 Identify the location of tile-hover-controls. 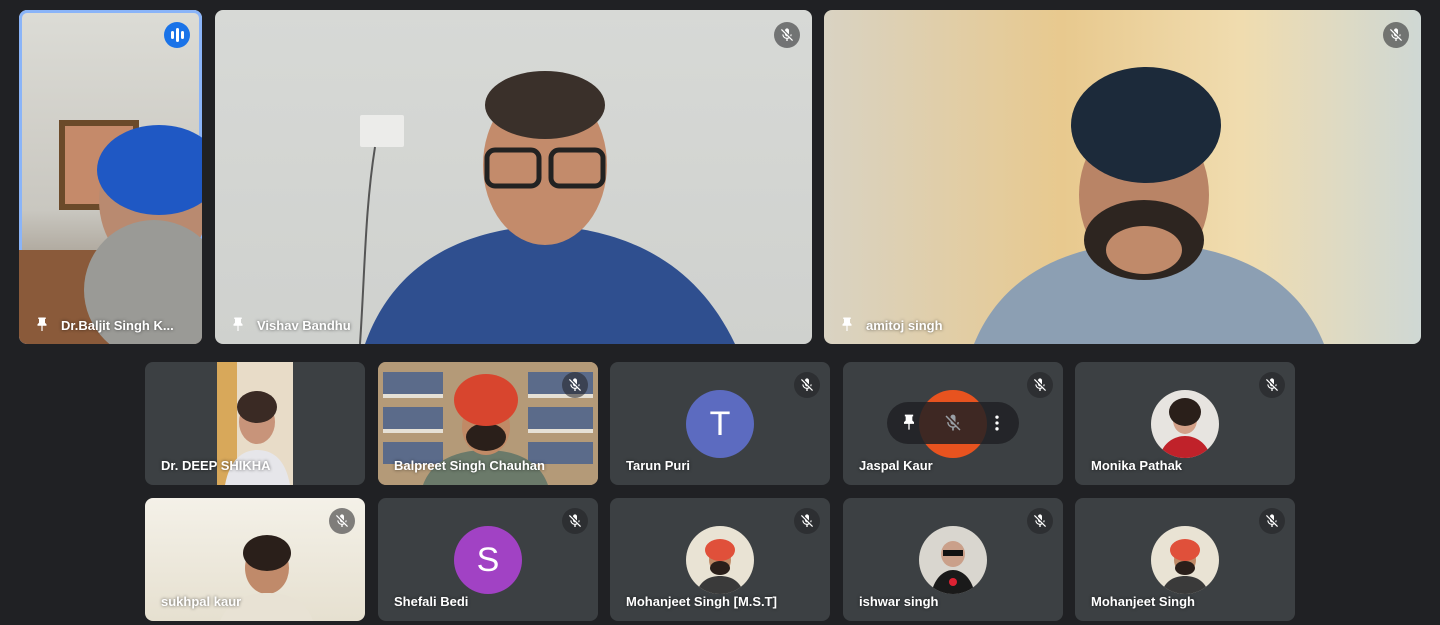
(953, 423).